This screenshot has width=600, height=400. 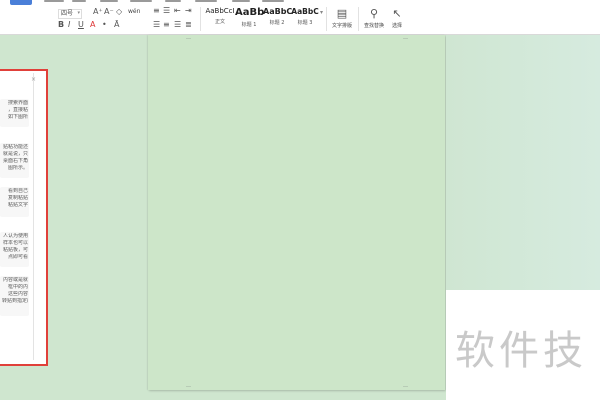 What do you see at coordinates (342, 13) in the screenshot?
I see `text-layout-icon: ▤` at bounding box center [342, 13].